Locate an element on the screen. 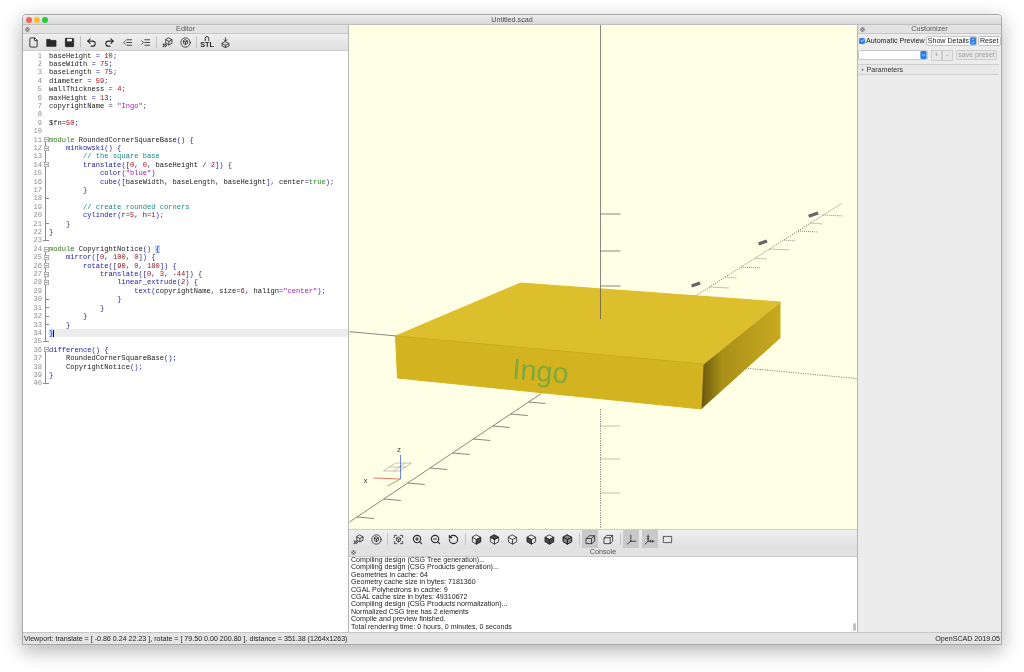  zoom-in-icon is located at coordinates (417, 539).